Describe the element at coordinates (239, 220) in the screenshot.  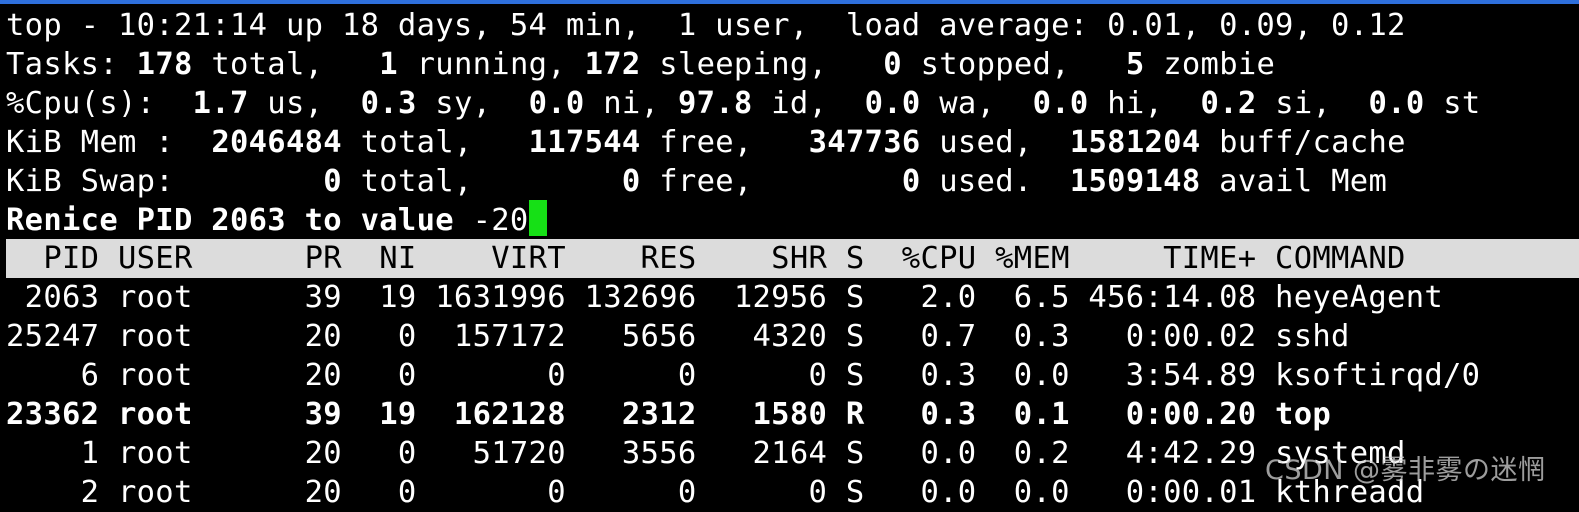
I see `renice-prompt-label: Renice PID 2063 to value` at that location.